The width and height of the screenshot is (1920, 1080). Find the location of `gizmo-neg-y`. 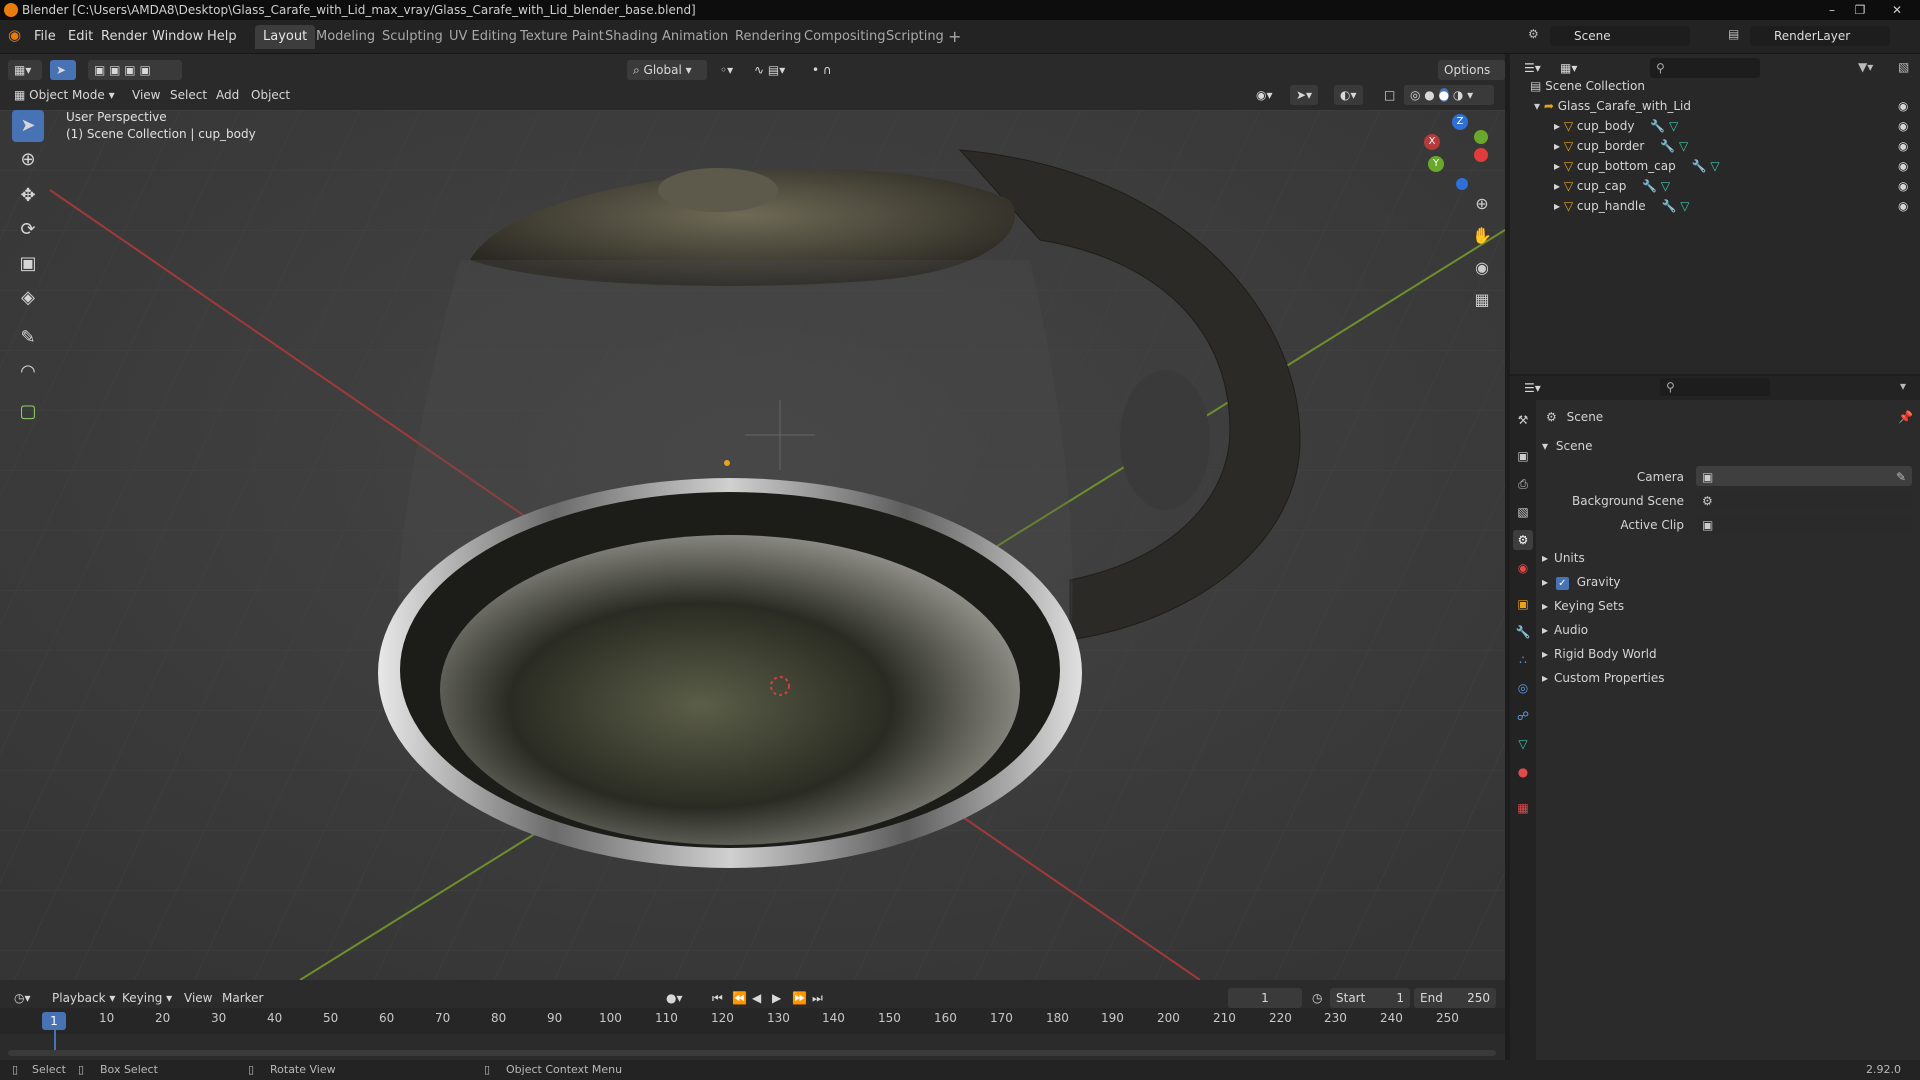

gizmo-neg-y is located at coordinates (1481, 137).